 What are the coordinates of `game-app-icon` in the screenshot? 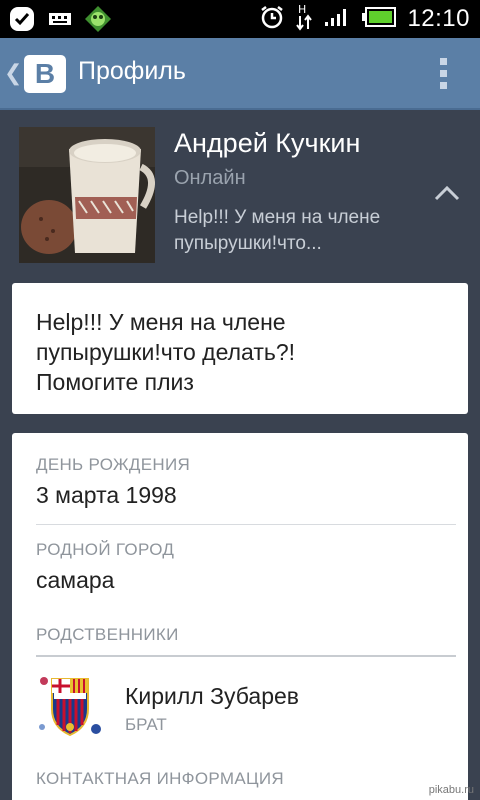 It's located at (98, 19).